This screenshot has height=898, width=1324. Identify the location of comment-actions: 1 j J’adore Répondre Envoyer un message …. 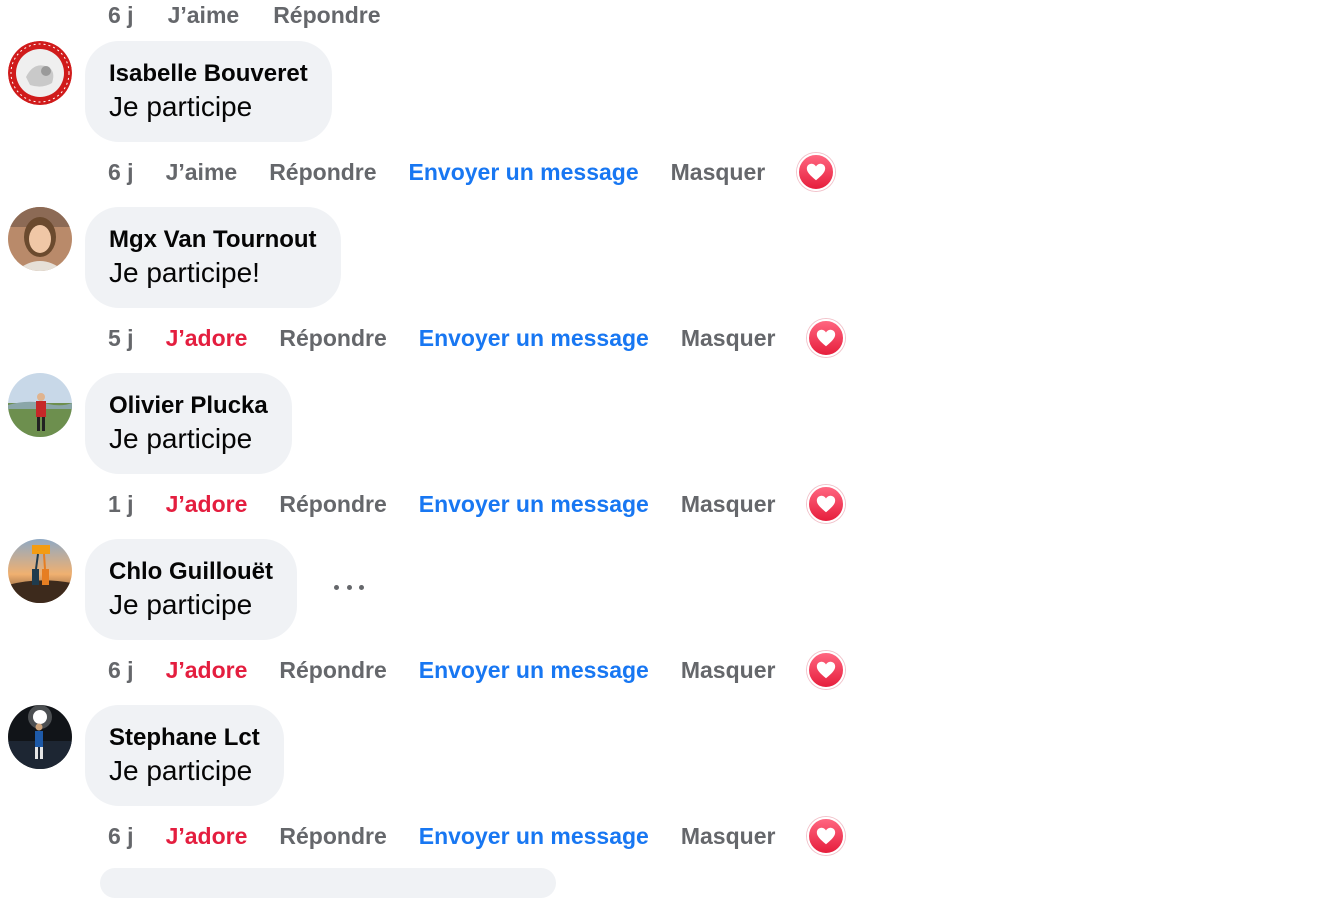
(477, 504).